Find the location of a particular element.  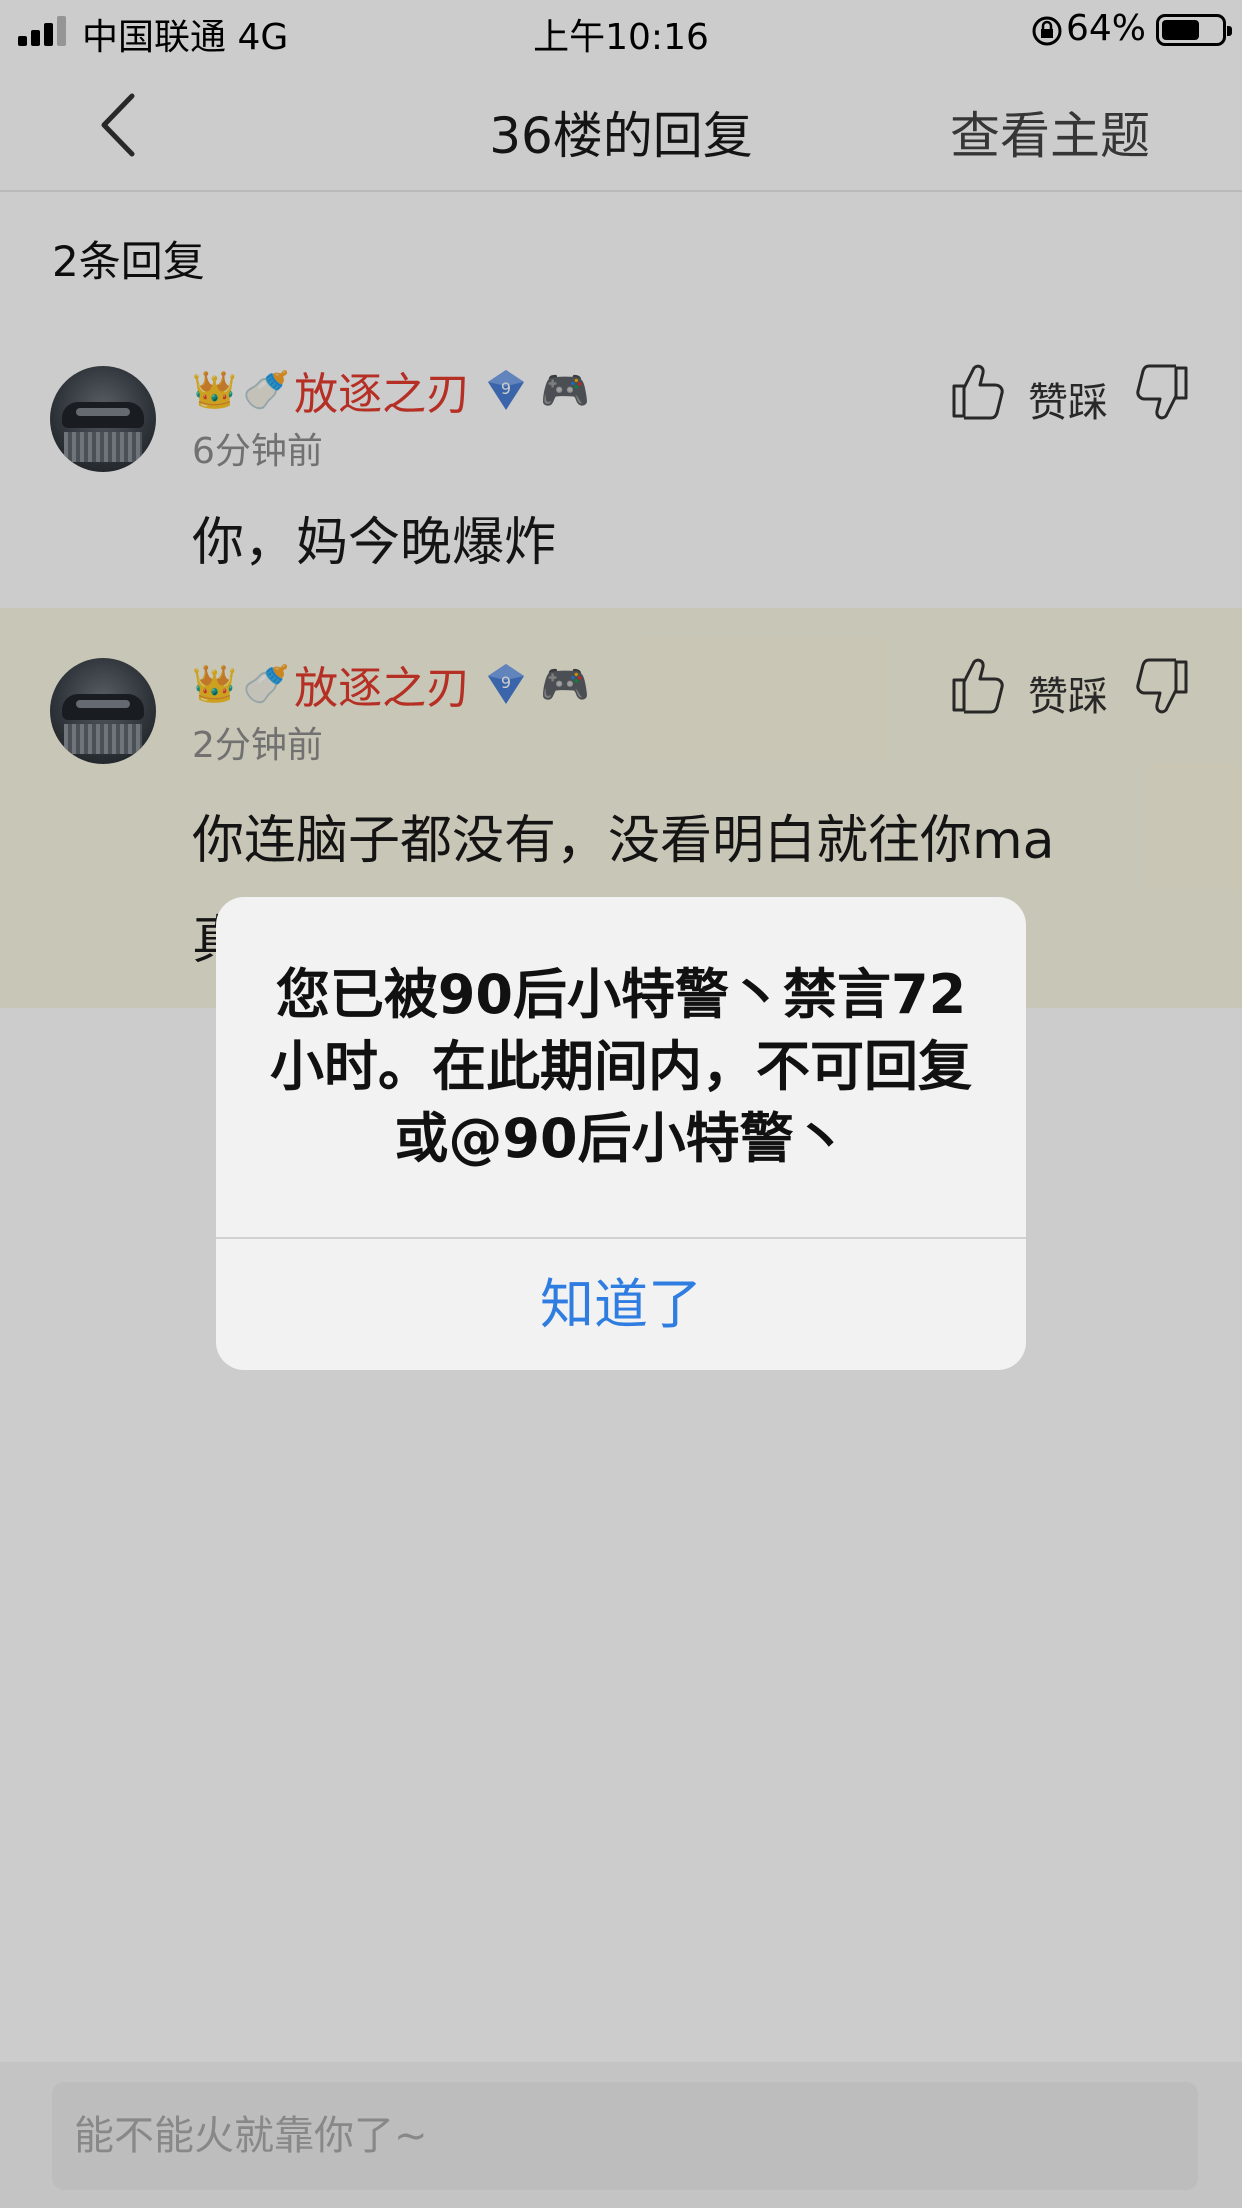

mute-alert-dialog: 您已被90后小特警丶禁言72小时。在此期间内，不可回复或@90后小特警丶 知道了 is located at coordinates (621, 1133).